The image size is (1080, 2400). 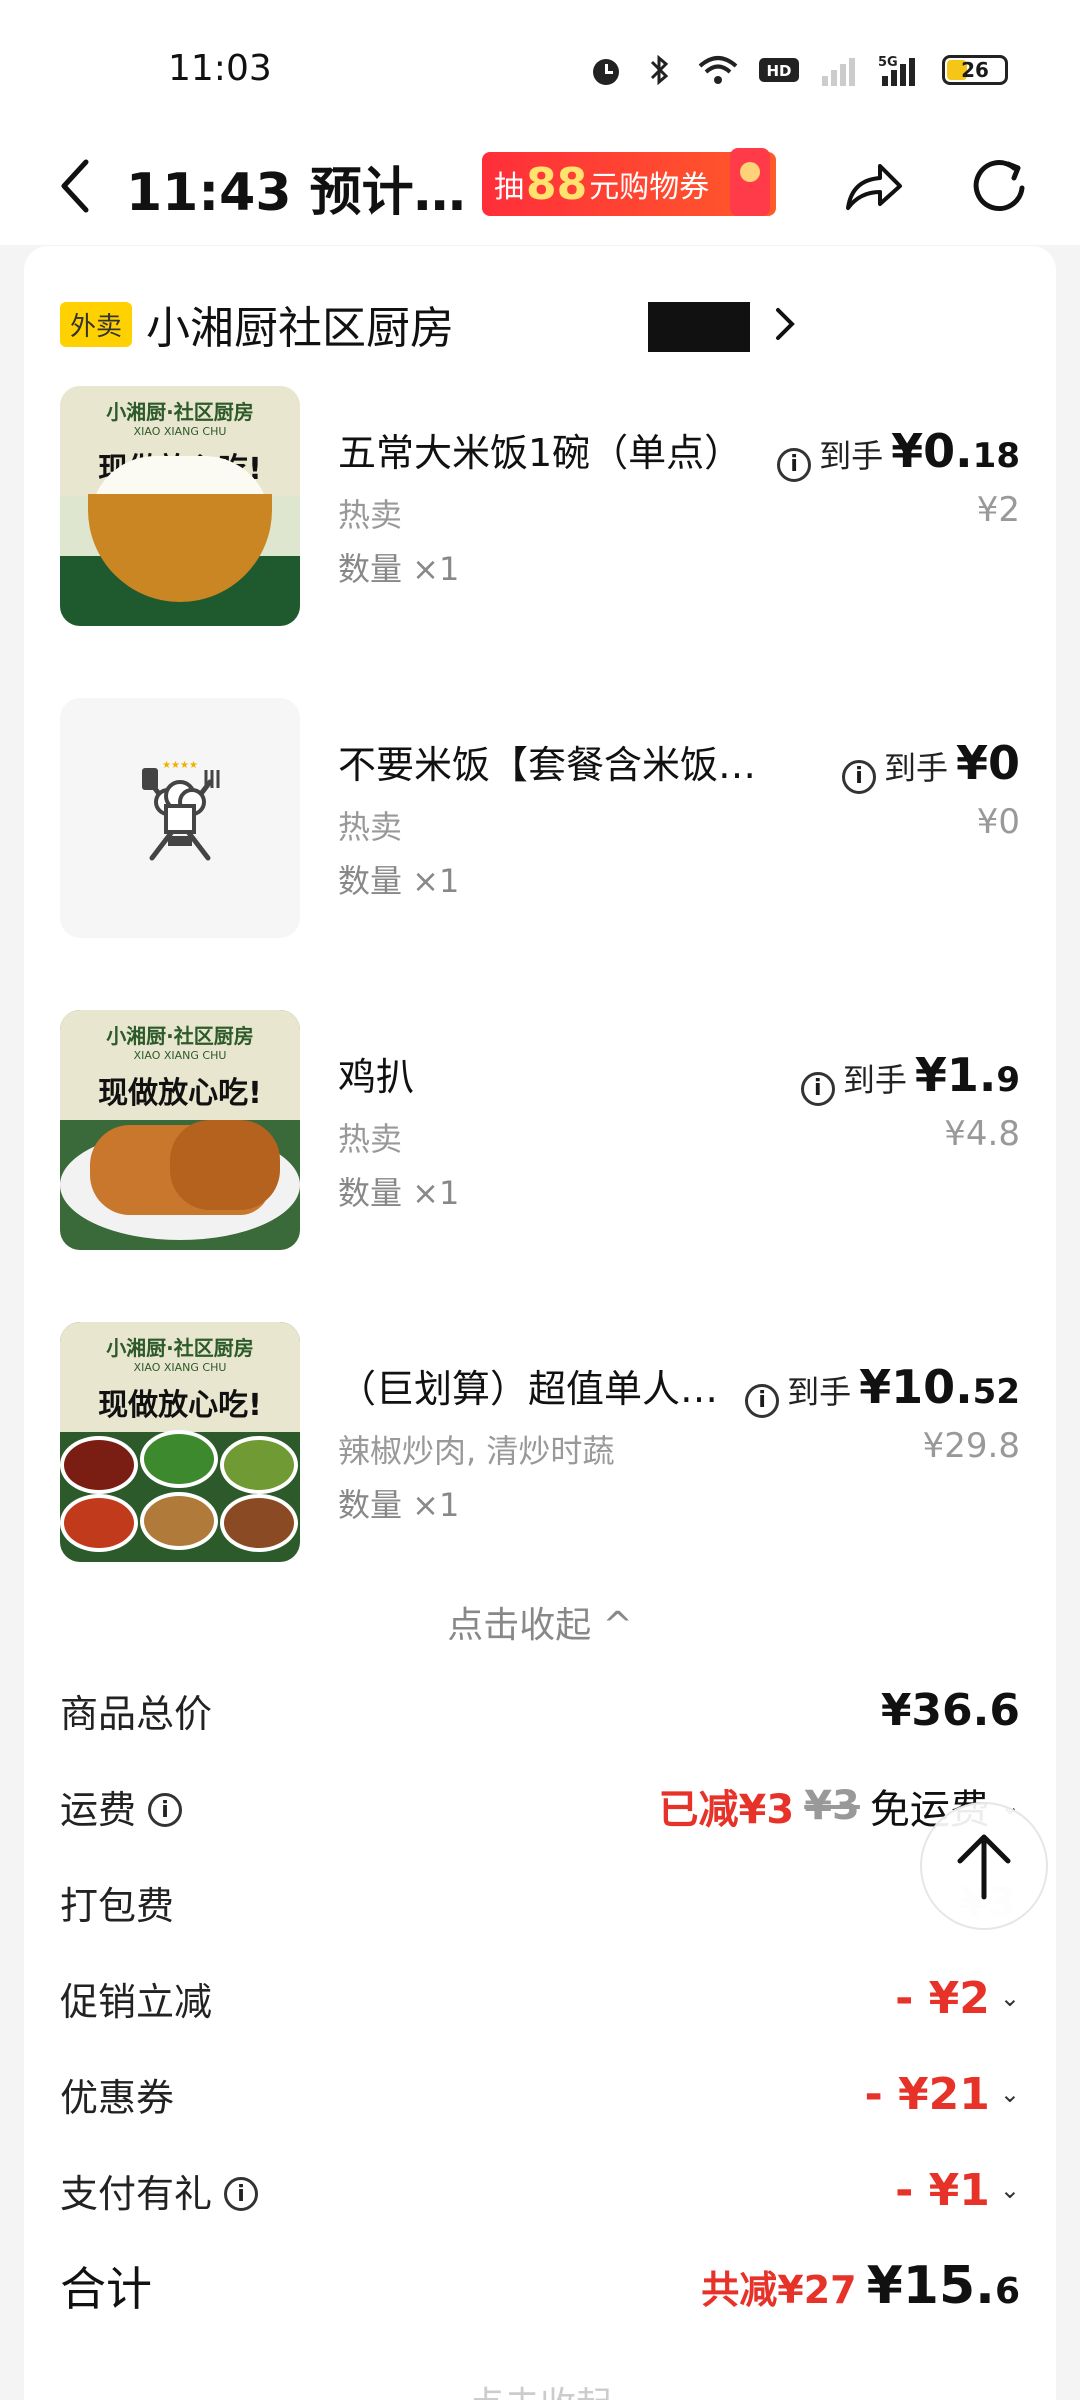 I want to click on total-amount: ¥15.6, so click(x=943, y=2286).